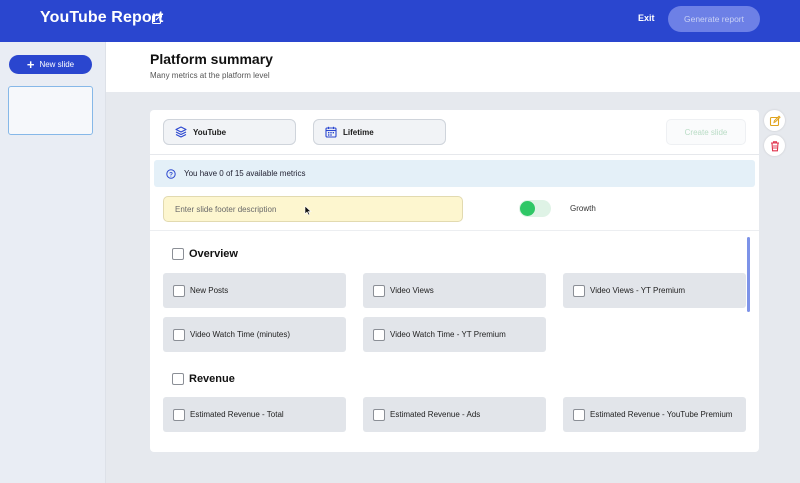 This screenshot has width=800, height=483. What do you see at coordinates (448, 334) in the screenshot?
I see `metric-label: Video Watch Time - YT Premium` at bounding box center [448, 334].